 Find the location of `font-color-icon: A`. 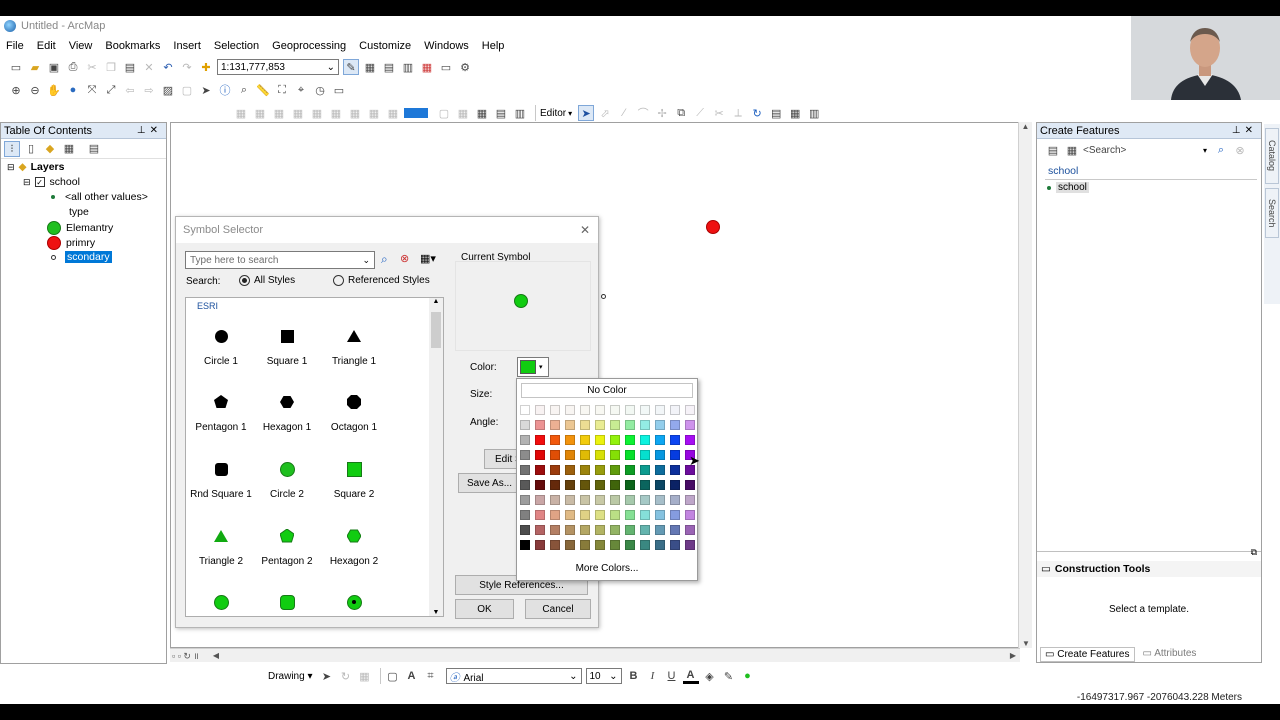

font-color-icon: A is located at coordinates (690, 676).